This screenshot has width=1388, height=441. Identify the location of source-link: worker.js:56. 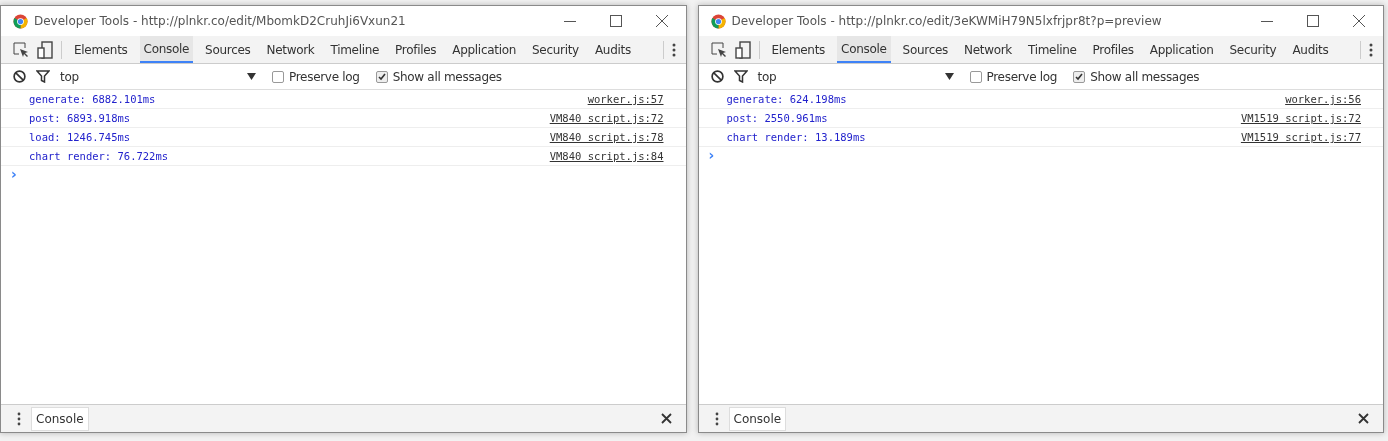
(1323, 99).